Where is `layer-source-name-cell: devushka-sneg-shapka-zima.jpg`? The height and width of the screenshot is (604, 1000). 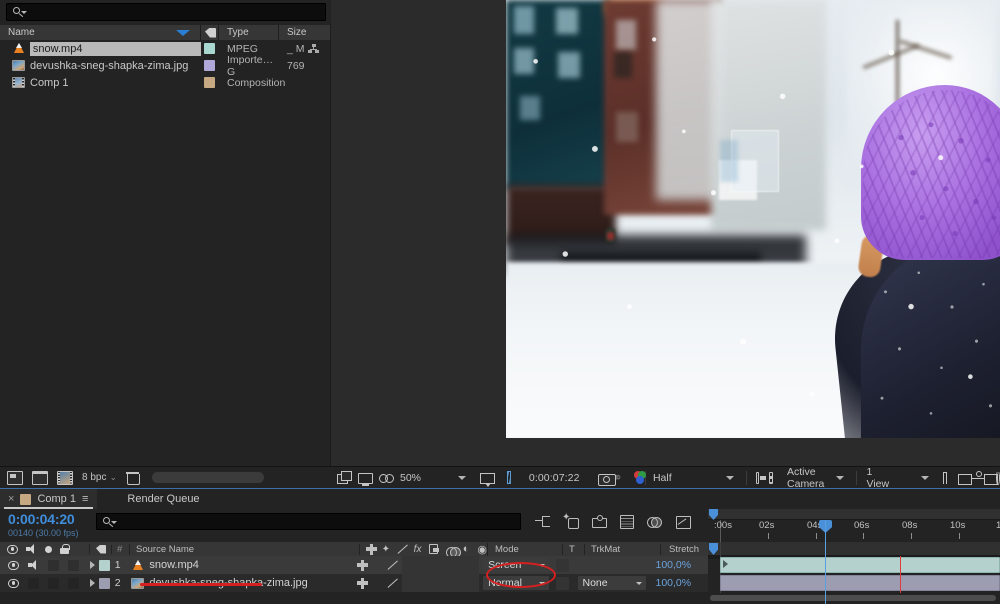 layer-source-name-cell: devushka-sneg-shapka-zima.jpg is located at coordinates (239, 583).